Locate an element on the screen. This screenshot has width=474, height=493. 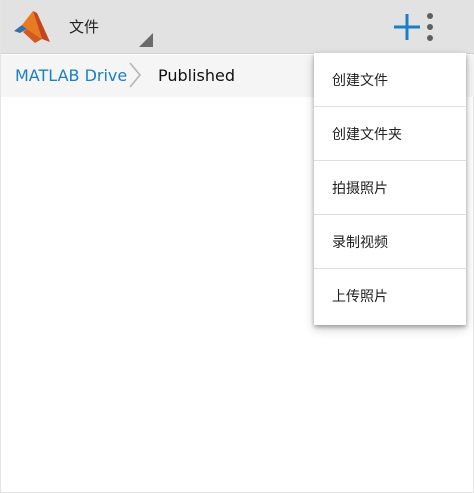
chevron-right-icon is located at coordinates (135, 75).